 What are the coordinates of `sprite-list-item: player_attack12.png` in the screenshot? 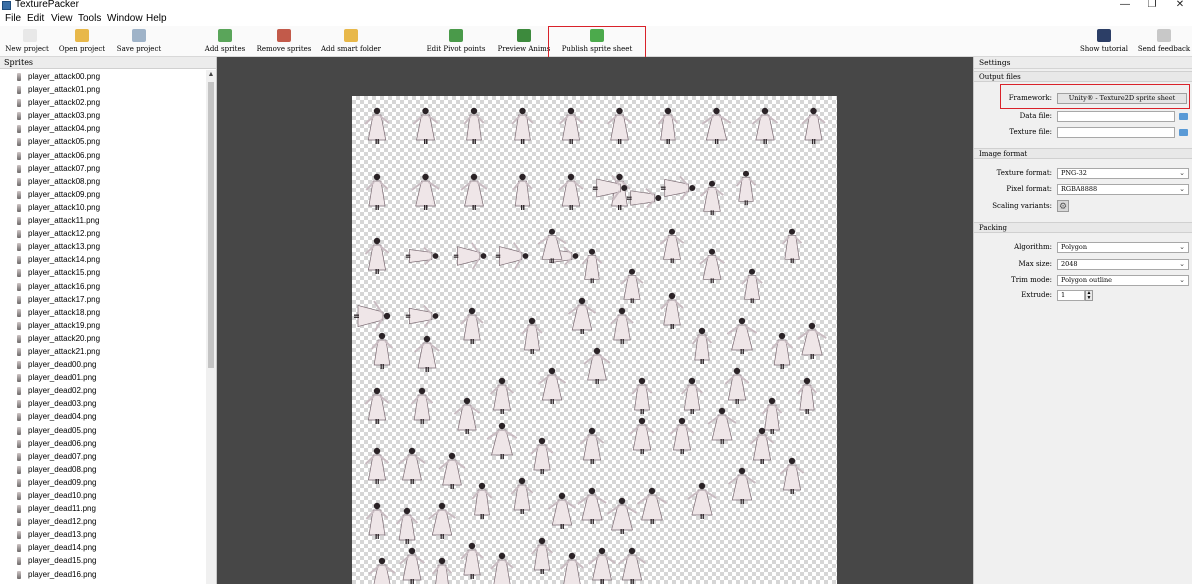 It's located at (103, 233).